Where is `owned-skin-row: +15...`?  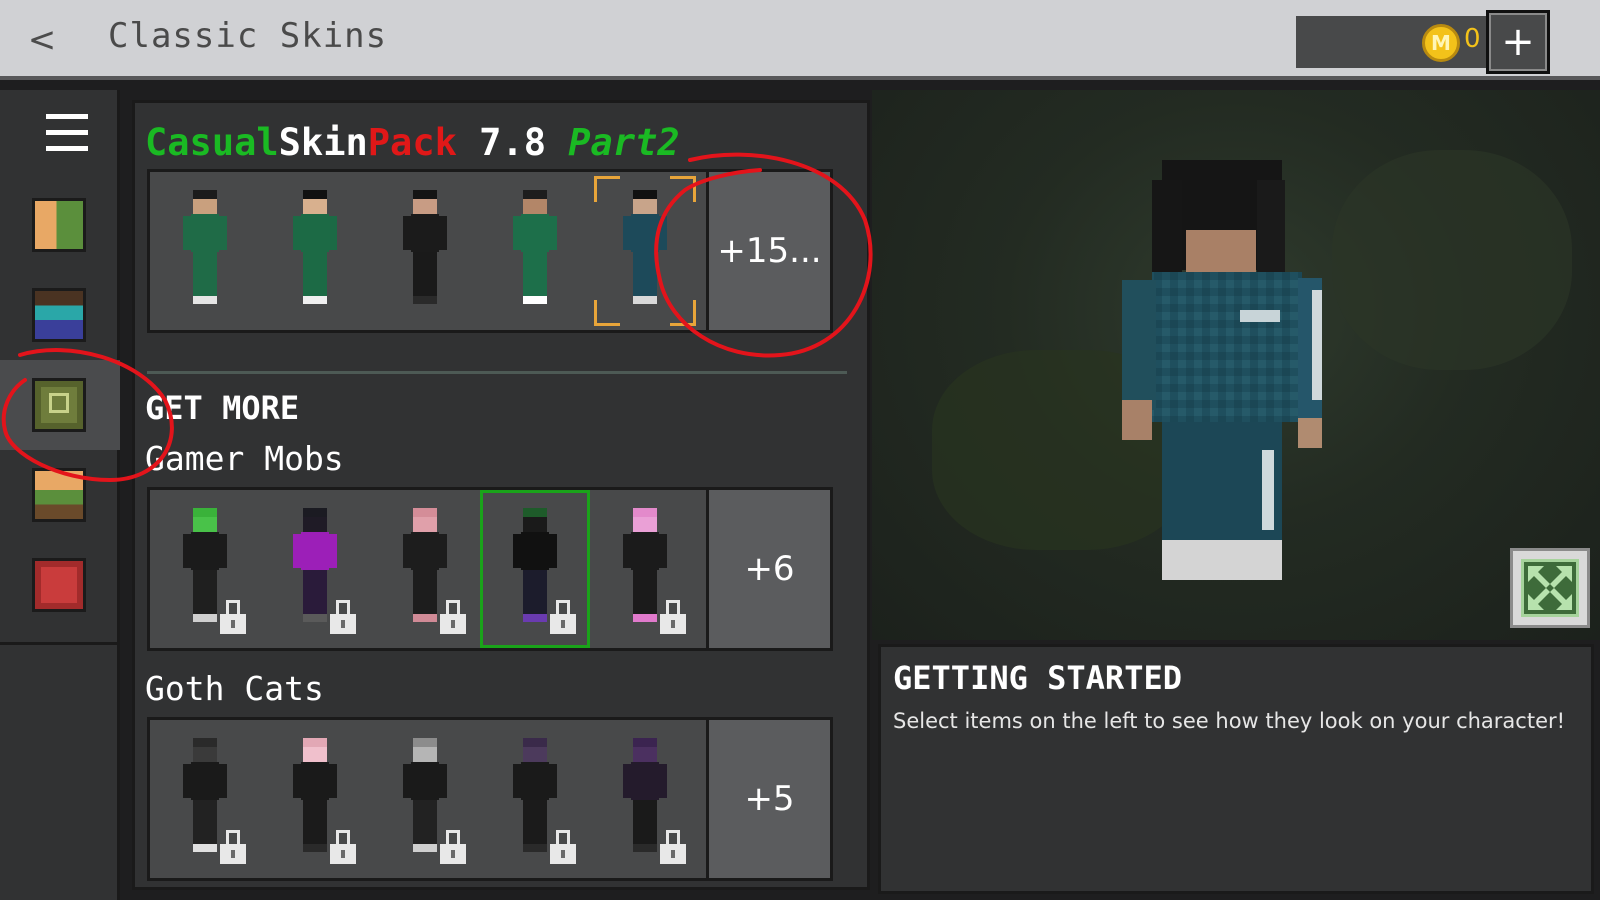 owned-skin-row: +15... is located at coordinates (490, 251).